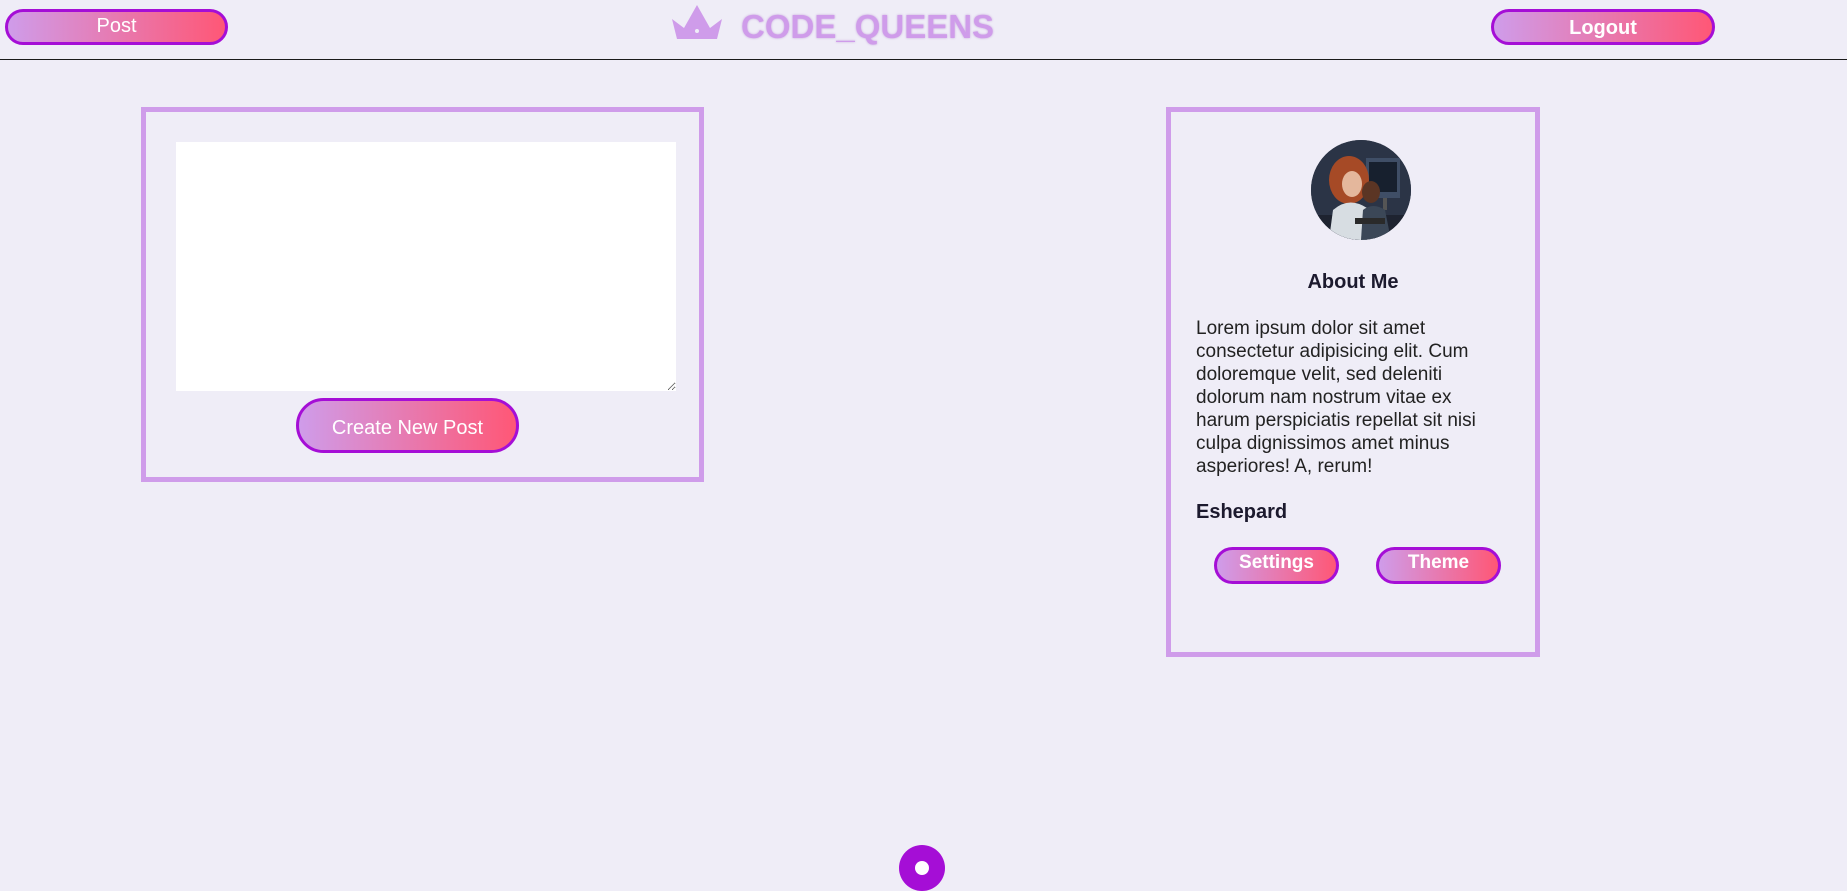  I want to click on header-divider, so click(923, 59).